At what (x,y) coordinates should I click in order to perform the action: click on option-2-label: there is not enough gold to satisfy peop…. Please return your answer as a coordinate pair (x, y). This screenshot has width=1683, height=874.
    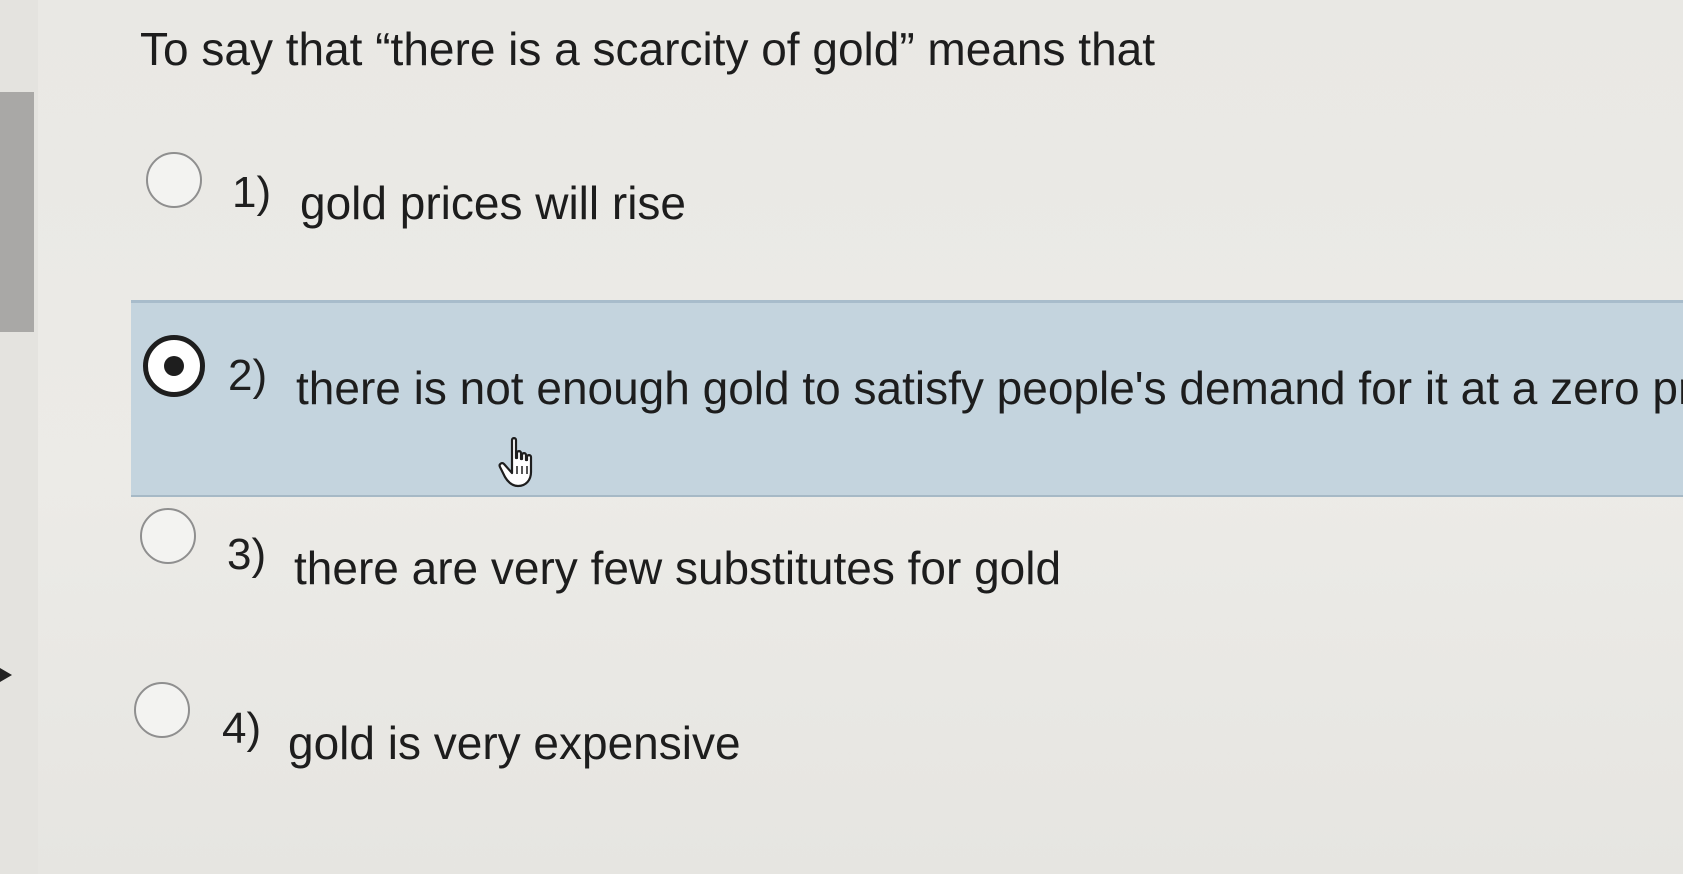
    Looking at the image, I should click on (989, 388).